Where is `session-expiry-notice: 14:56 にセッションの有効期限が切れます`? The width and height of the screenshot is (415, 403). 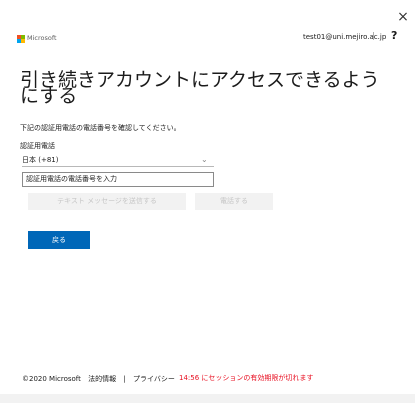 session-expiry-notice: 14:56 にセッションの有効期限が切れます is located at coordinates (246, 378).